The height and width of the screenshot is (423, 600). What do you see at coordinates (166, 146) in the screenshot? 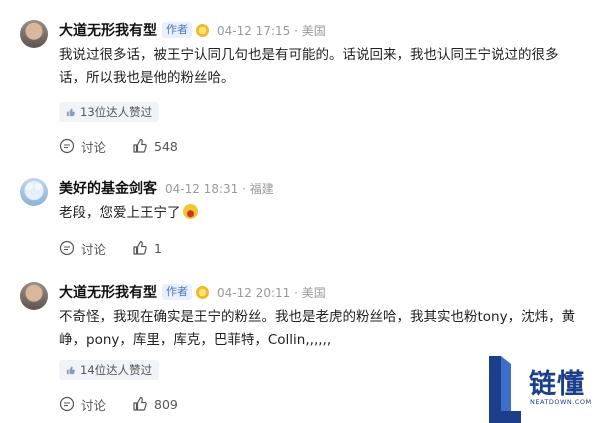
I see `like-count: 548` at bounding box center [166, 146].